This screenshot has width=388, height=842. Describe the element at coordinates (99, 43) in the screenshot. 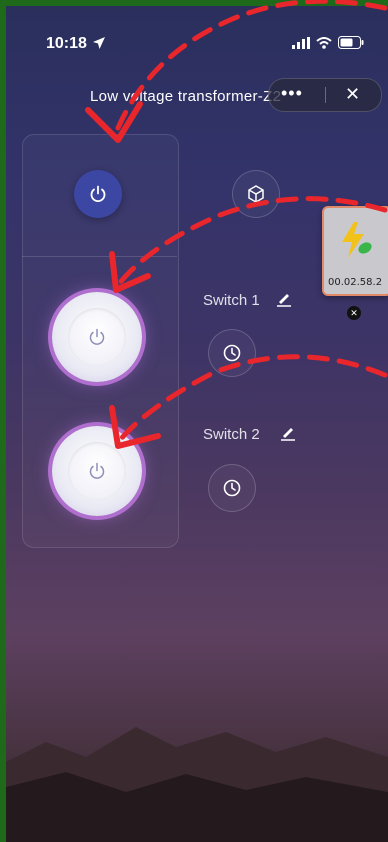

I see `location-arrow-icon` at that location.